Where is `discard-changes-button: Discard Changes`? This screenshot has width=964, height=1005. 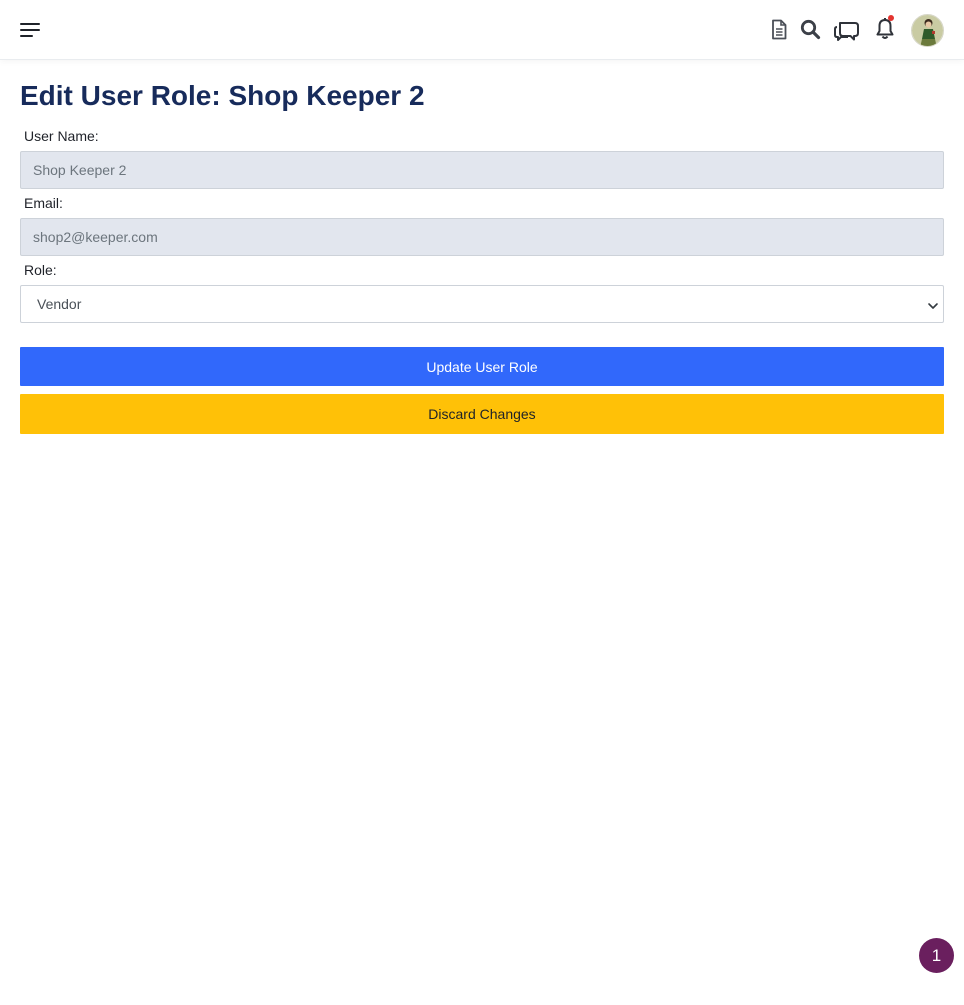 discard-changes-button: Discard Changes is located at coordinates (482, 414).